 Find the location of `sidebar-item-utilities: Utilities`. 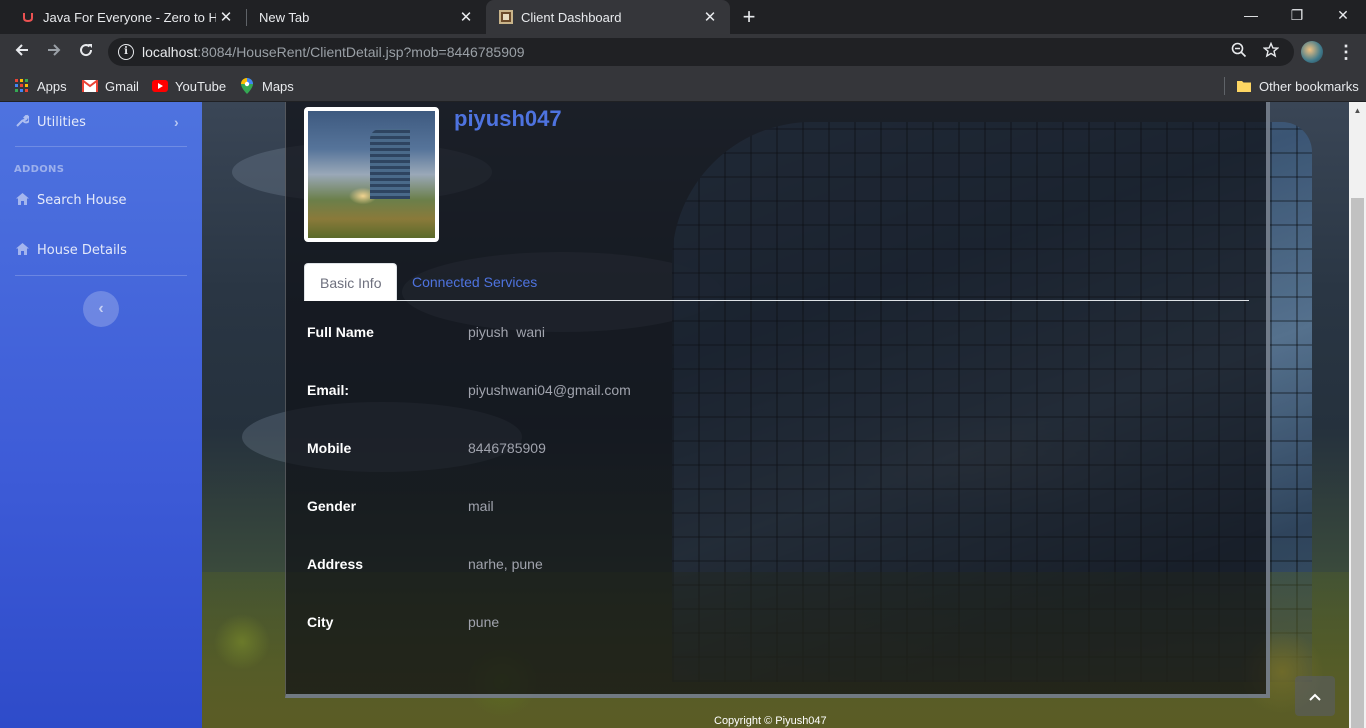

sidebar-item-utilities: Utilities is located at coordinates (50, 122).